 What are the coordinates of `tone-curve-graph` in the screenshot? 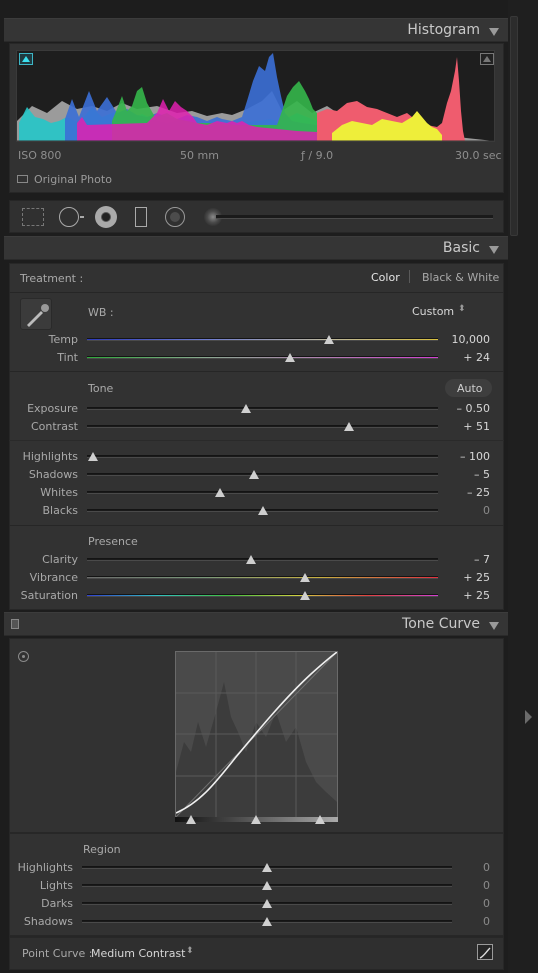 It's located at (256, 734).